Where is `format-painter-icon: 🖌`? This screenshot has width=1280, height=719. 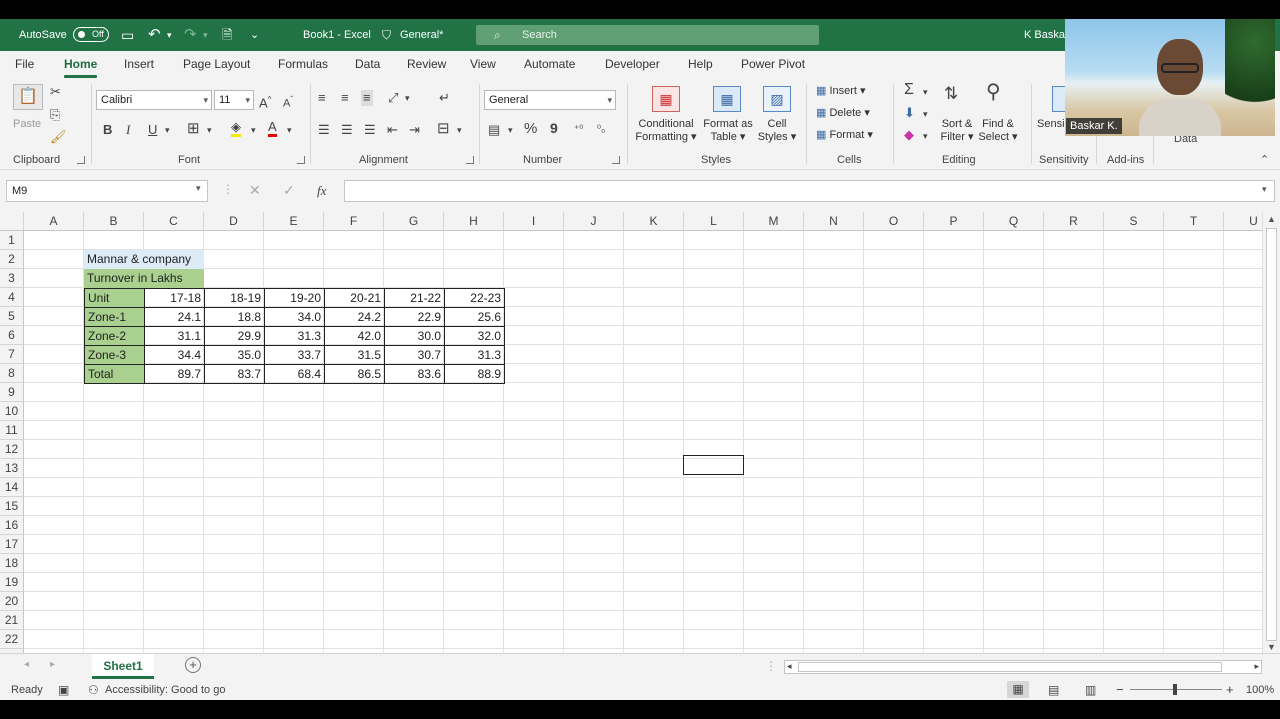 format-painter-icon: 🖌 is located at coordinates (58, 137).